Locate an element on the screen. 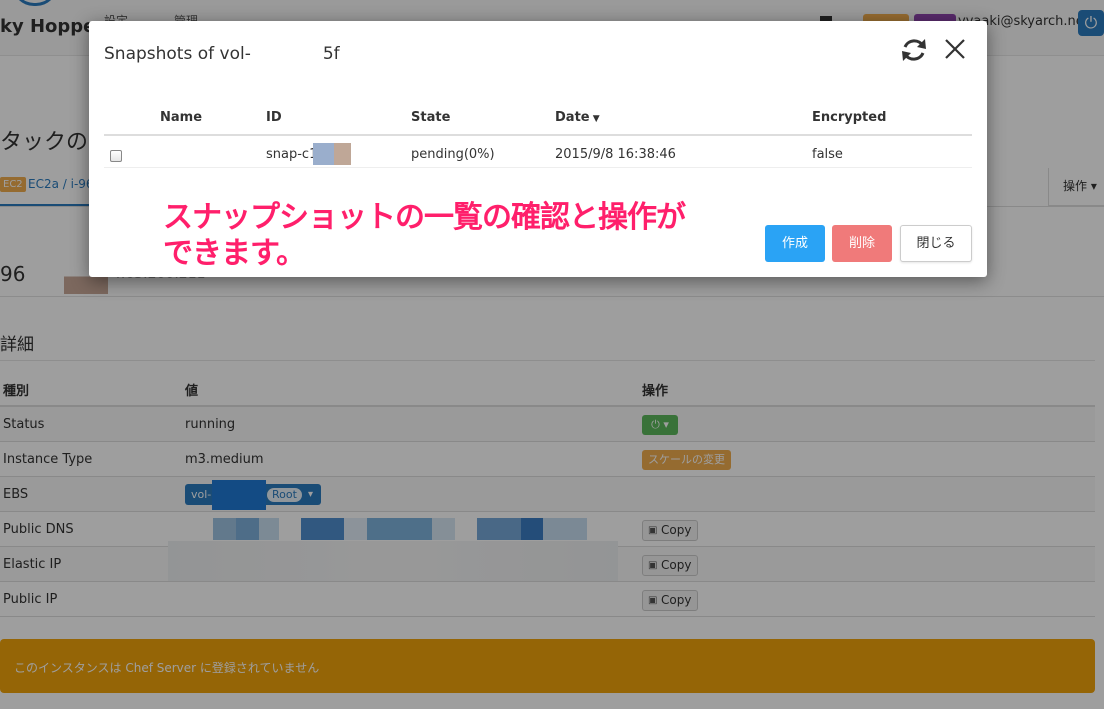 The image size is (1104, 709). sort-caret-icon: ▼ is located at coordinates (594, 119).